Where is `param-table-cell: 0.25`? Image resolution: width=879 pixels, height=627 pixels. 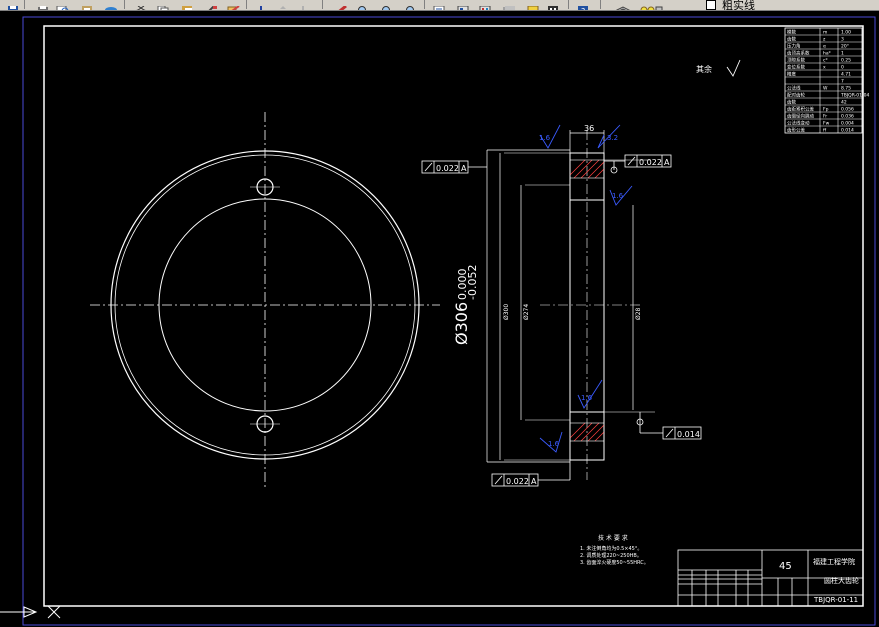
param-table-cell: 0.25 is located at coordinates (846, 61).